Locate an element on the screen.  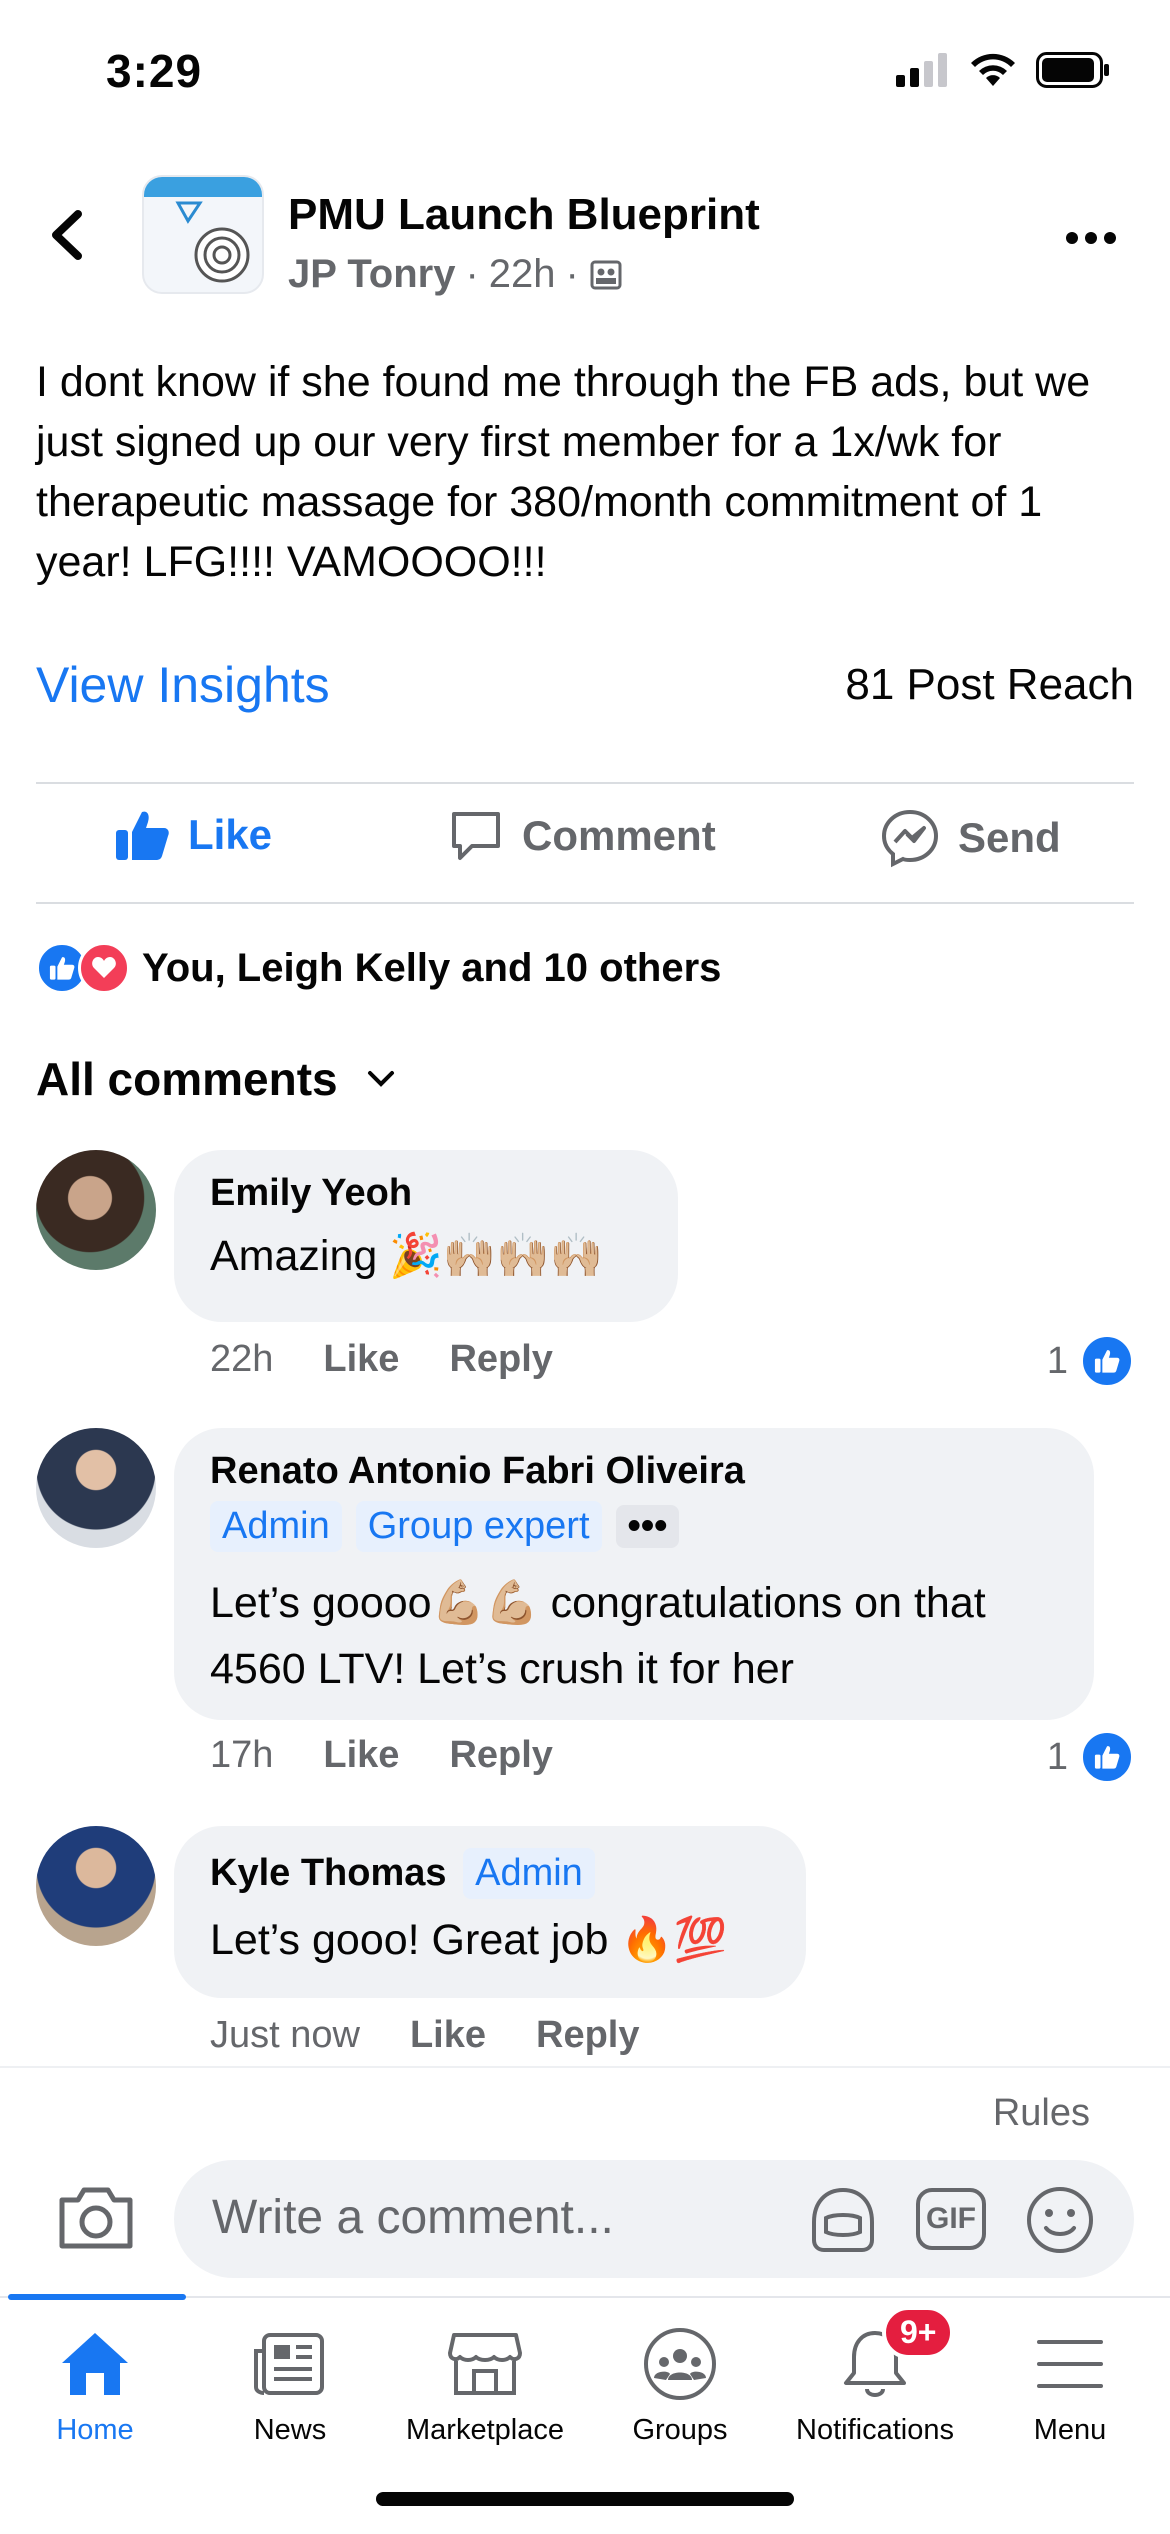
tab-home: Home is located at coordinates (95, 2385).